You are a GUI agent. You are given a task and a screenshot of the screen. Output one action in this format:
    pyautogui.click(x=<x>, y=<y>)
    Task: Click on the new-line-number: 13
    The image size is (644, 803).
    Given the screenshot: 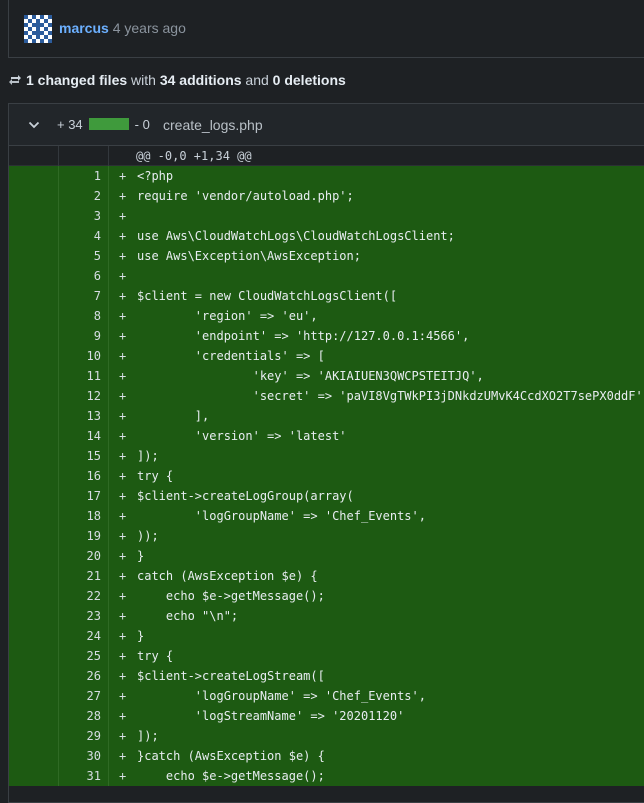 What is the action you would take?
    pyautogui.click(x=84, y=416)
    